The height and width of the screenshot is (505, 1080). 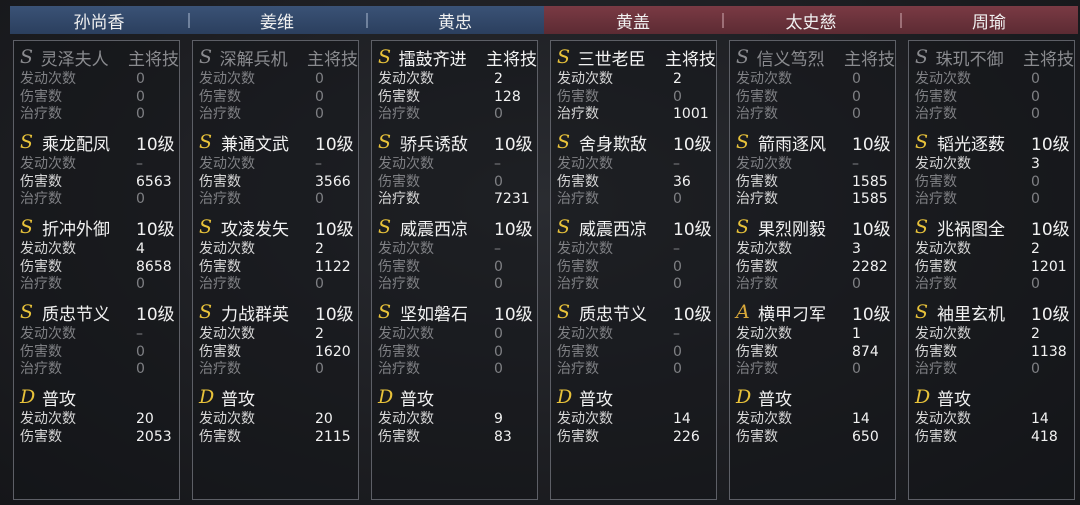 What do you see at coordinates (99, 85) in the screenshot?
I see `skill-block: S 灵泽夫人 主将技 发动次数 0 伤害数 0 治疗数 0` at bounding box center [99, 85].